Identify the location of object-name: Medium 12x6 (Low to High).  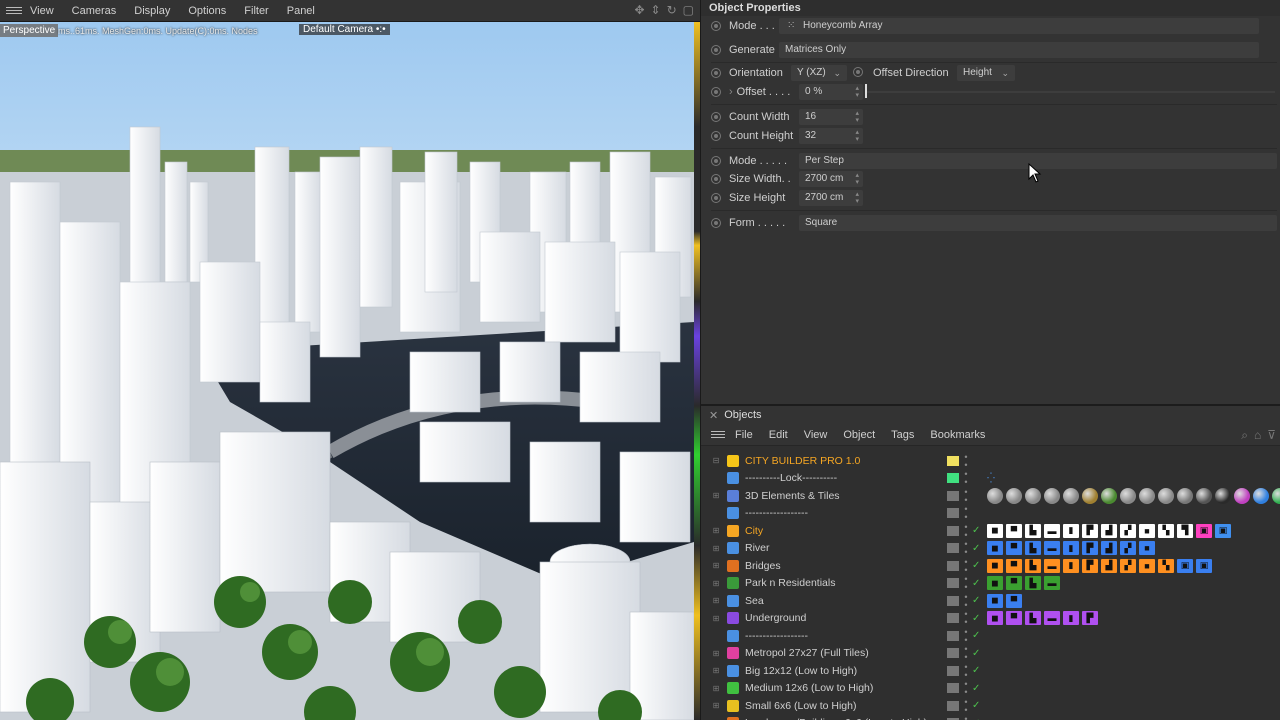
(844, 688).